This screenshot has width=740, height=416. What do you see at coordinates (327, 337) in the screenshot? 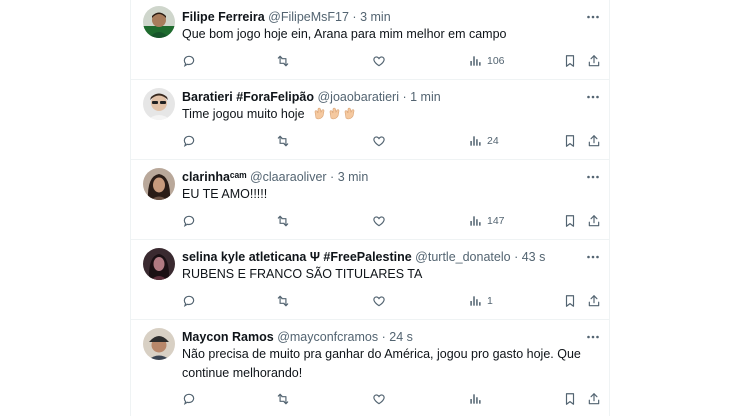
I see `author-handle: @mayconfcramos` at bounding box center [327, 337].